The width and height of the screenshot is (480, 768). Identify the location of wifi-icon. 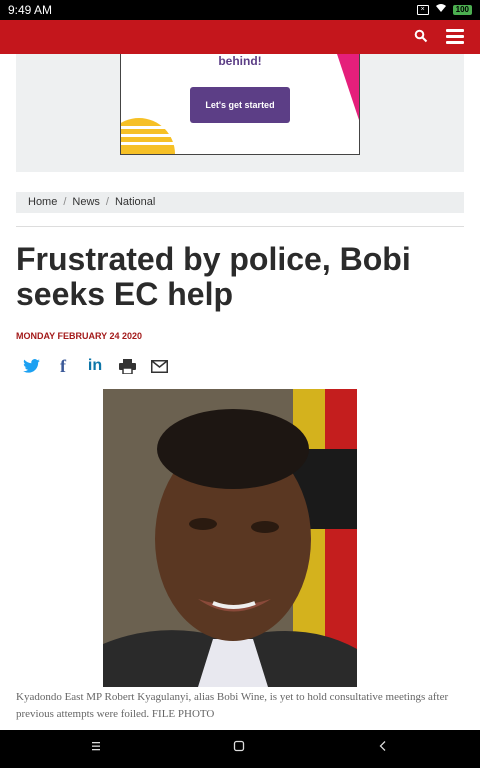
(441, 9).